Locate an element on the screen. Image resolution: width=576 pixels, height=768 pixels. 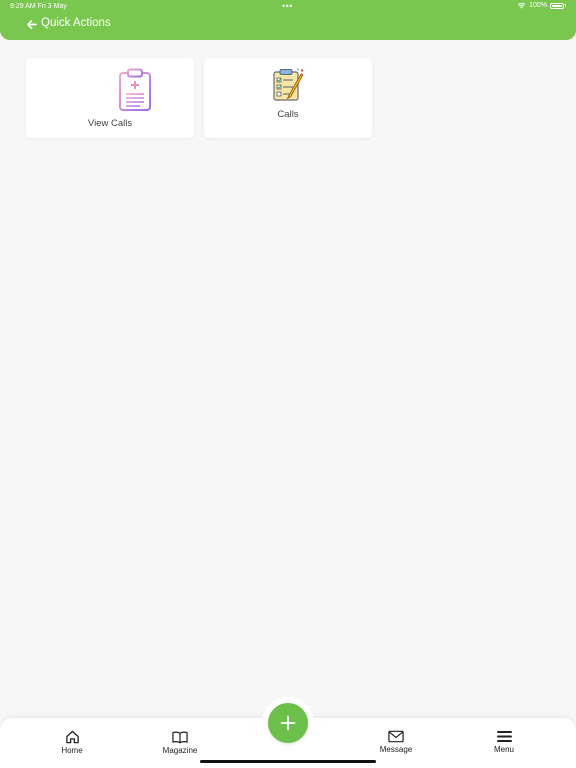
add-fab-button is located at coordinates (288, 723).